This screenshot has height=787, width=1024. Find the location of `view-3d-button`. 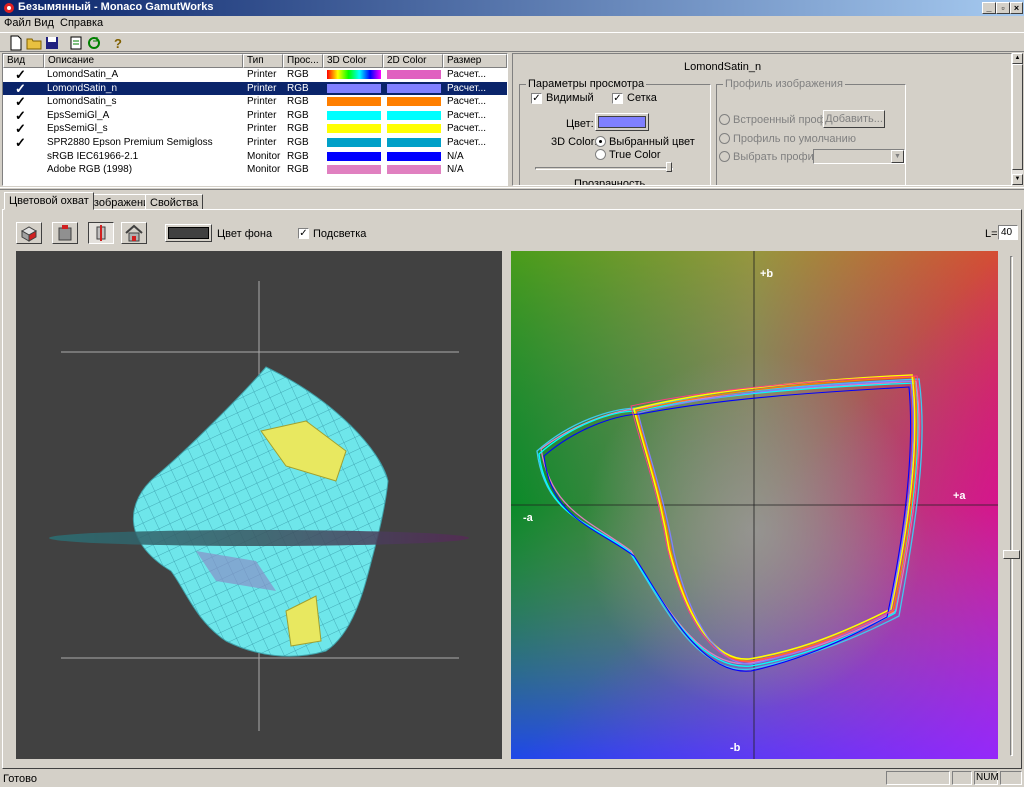

view-3d-button is located at coordinates (29, 233).